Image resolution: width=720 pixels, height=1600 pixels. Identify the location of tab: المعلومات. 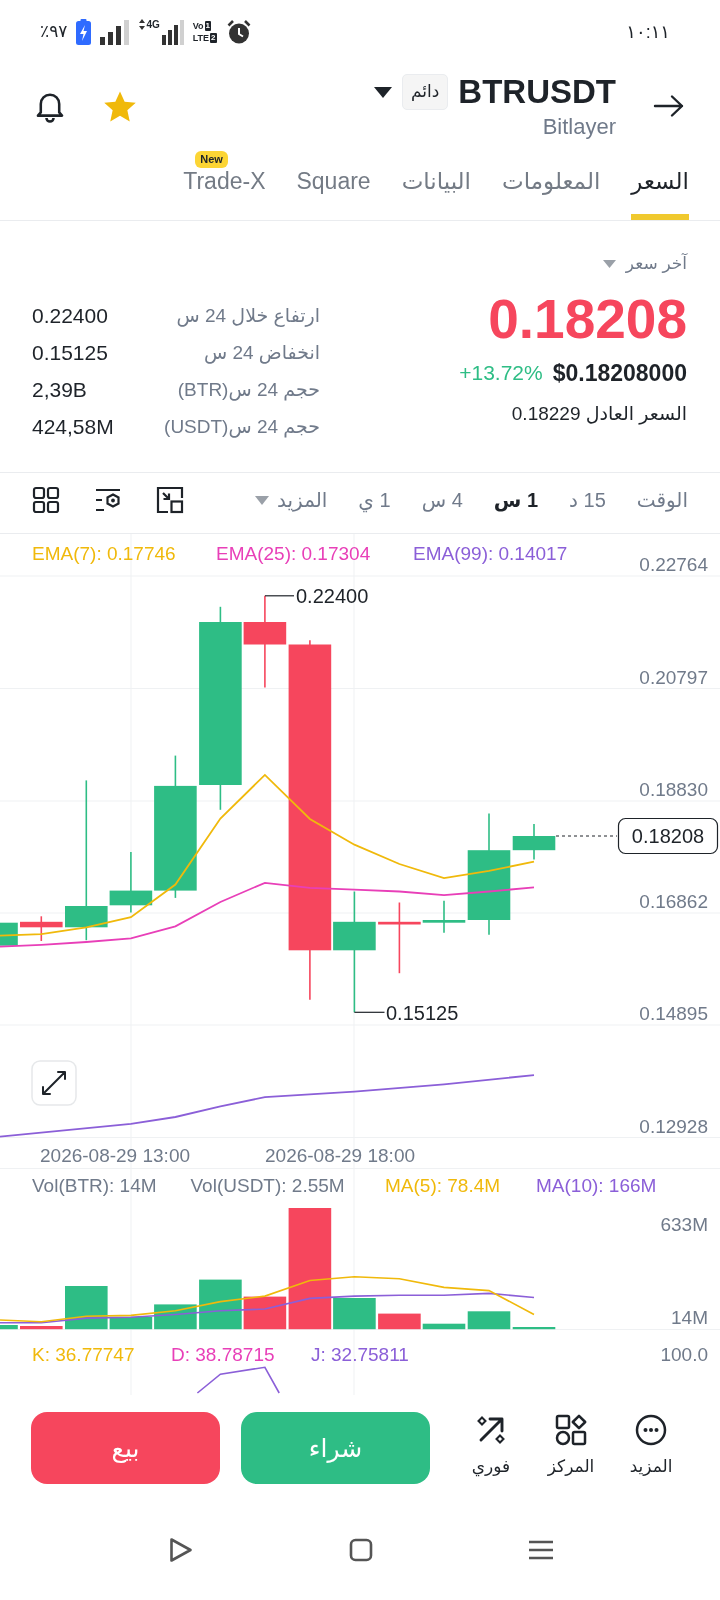
(551, 194).